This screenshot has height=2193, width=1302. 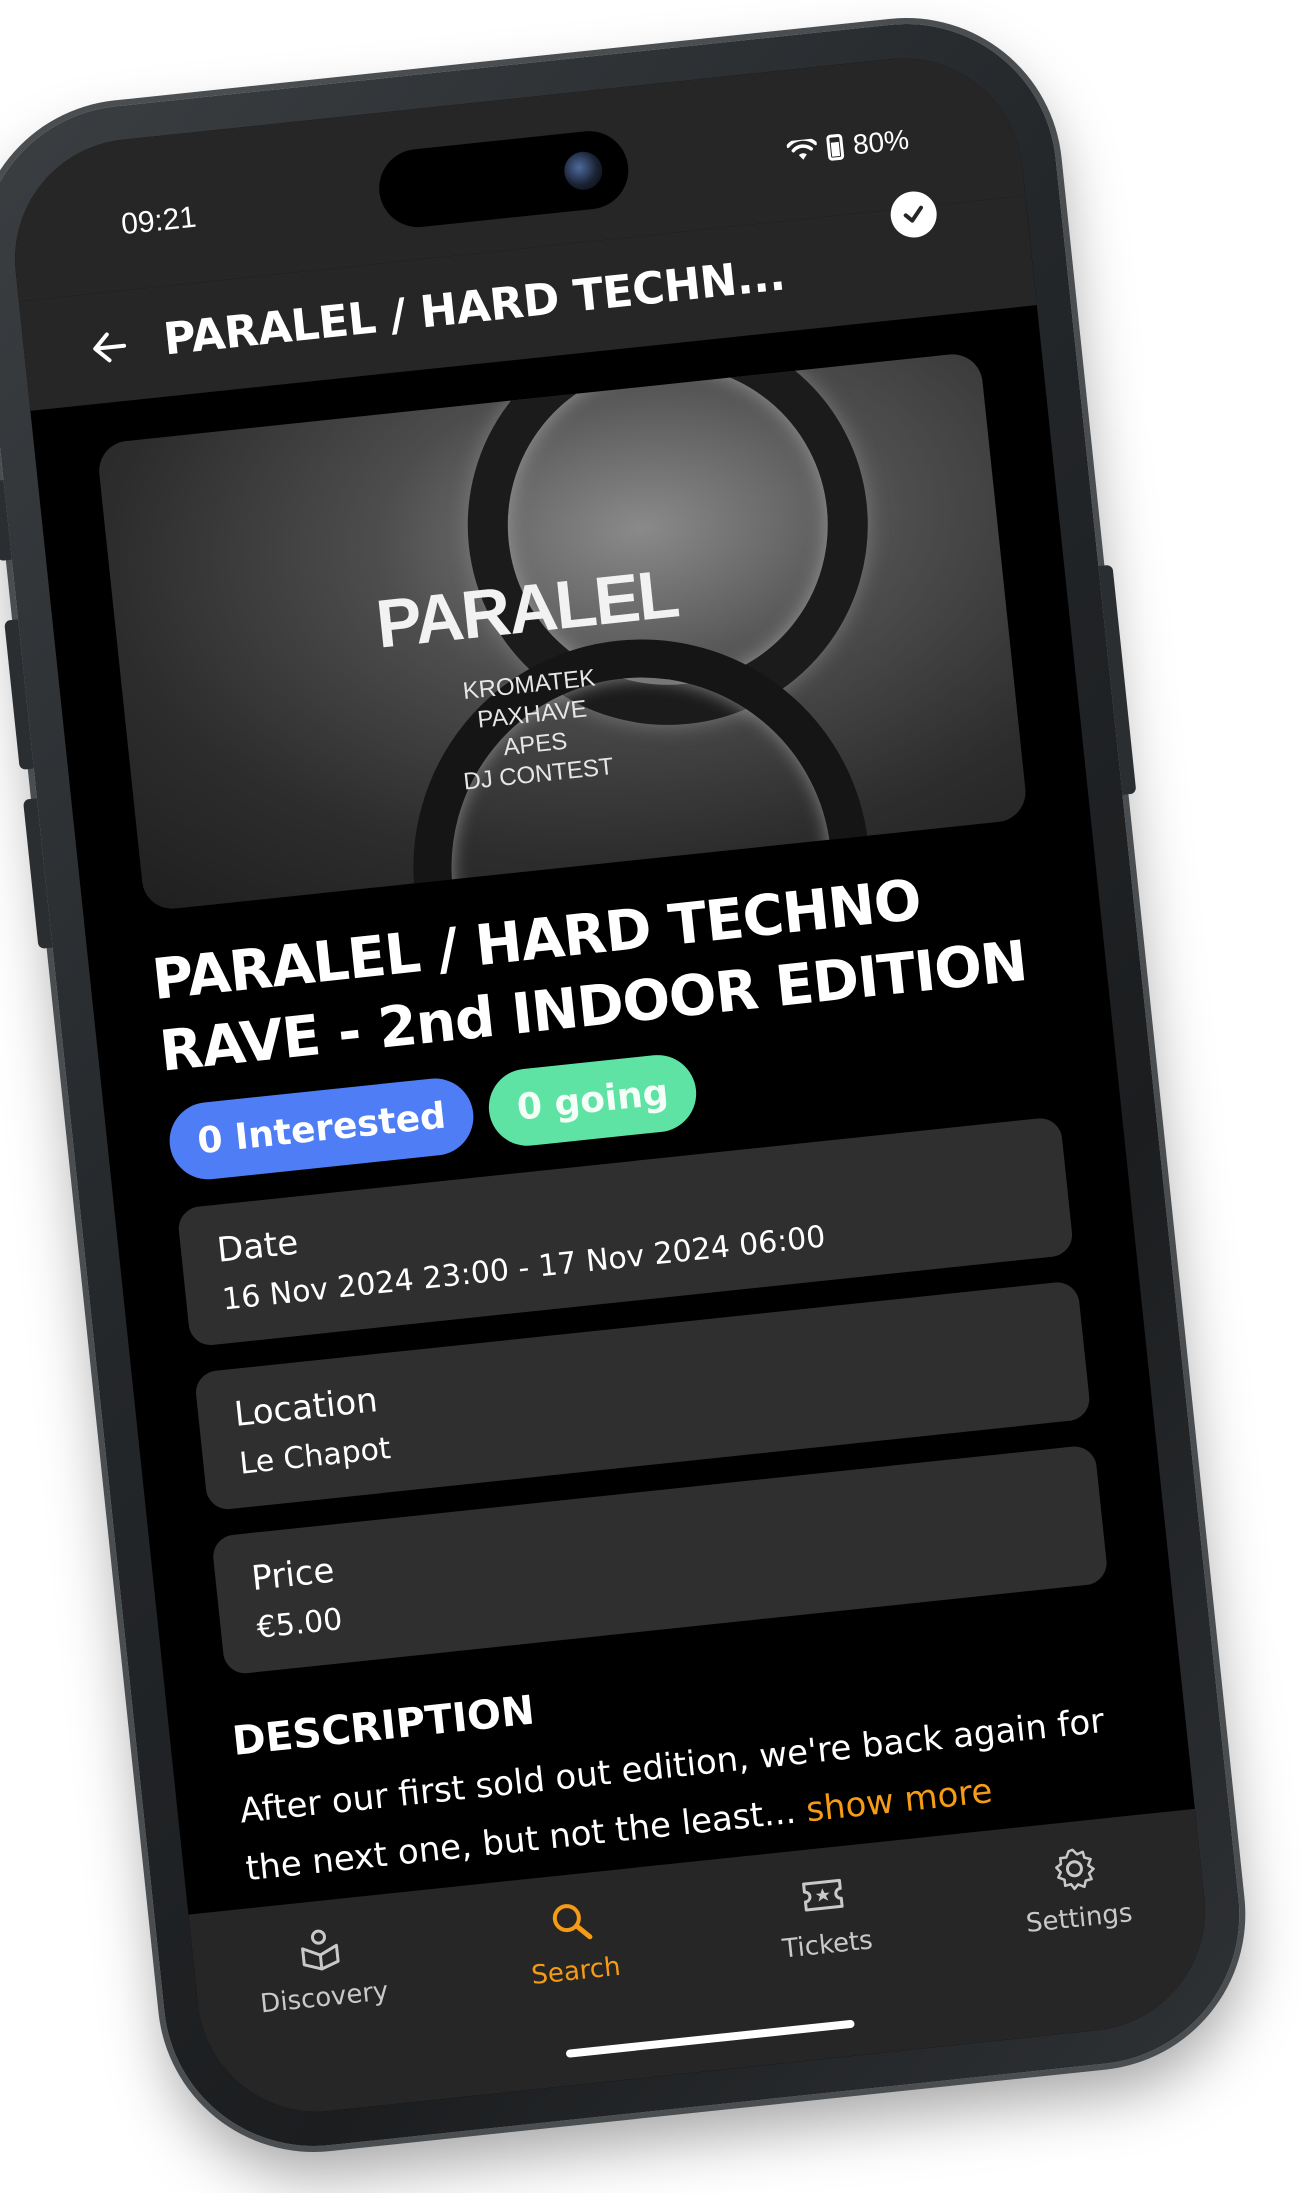 I want to click on back-arrow-icon, so click(x=109, y=347).